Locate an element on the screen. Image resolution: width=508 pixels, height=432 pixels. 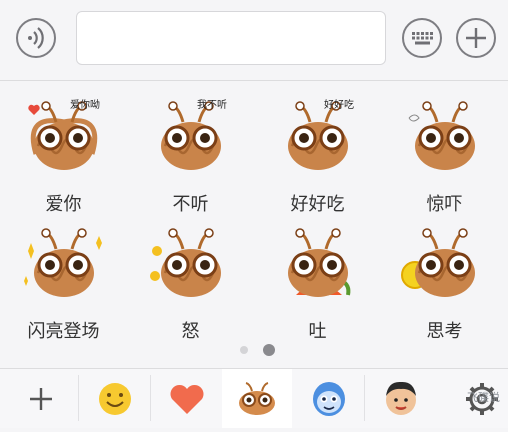
tab-favorites is located at coordinates (187, 398).